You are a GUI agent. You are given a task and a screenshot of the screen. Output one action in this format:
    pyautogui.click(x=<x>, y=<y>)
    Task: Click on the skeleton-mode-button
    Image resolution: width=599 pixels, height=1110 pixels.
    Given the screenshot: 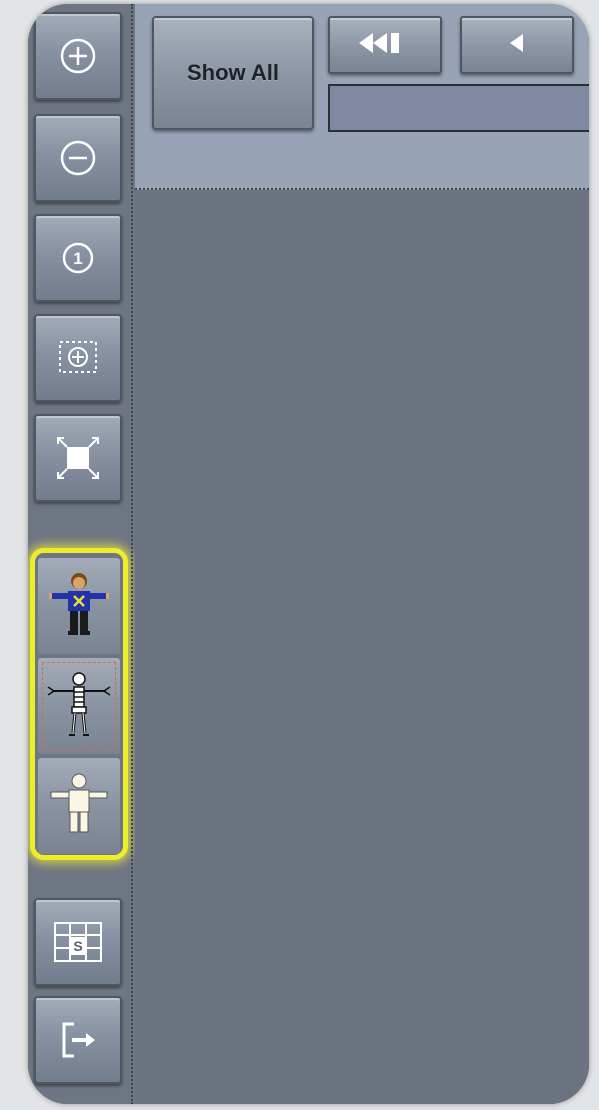 What is the action you would take?
    pyautogui.click(x=79, y=706)
    